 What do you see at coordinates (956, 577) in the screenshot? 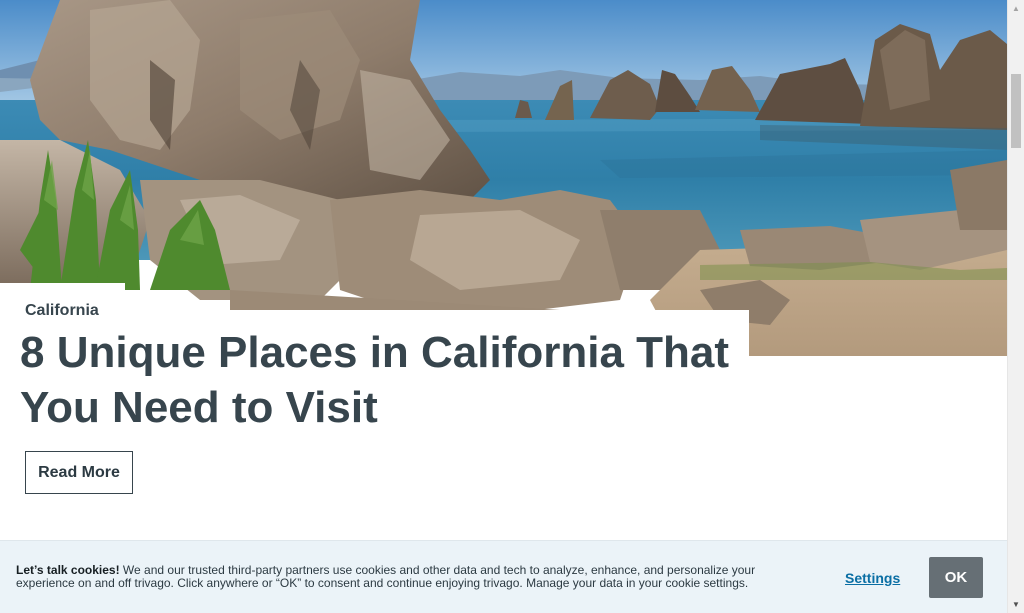
I see `cookie-ok-button: OK` at bounding box center [956, 577].